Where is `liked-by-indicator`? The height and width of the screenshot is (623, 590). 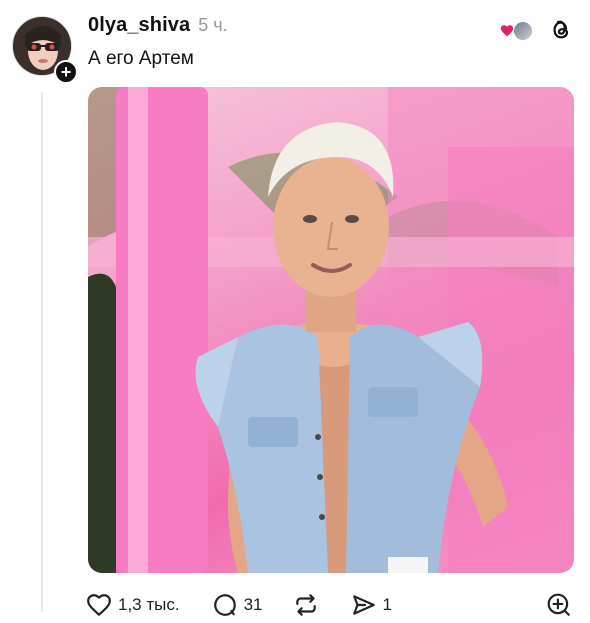
liked-by-indicator is located at coordinates (518, 30).